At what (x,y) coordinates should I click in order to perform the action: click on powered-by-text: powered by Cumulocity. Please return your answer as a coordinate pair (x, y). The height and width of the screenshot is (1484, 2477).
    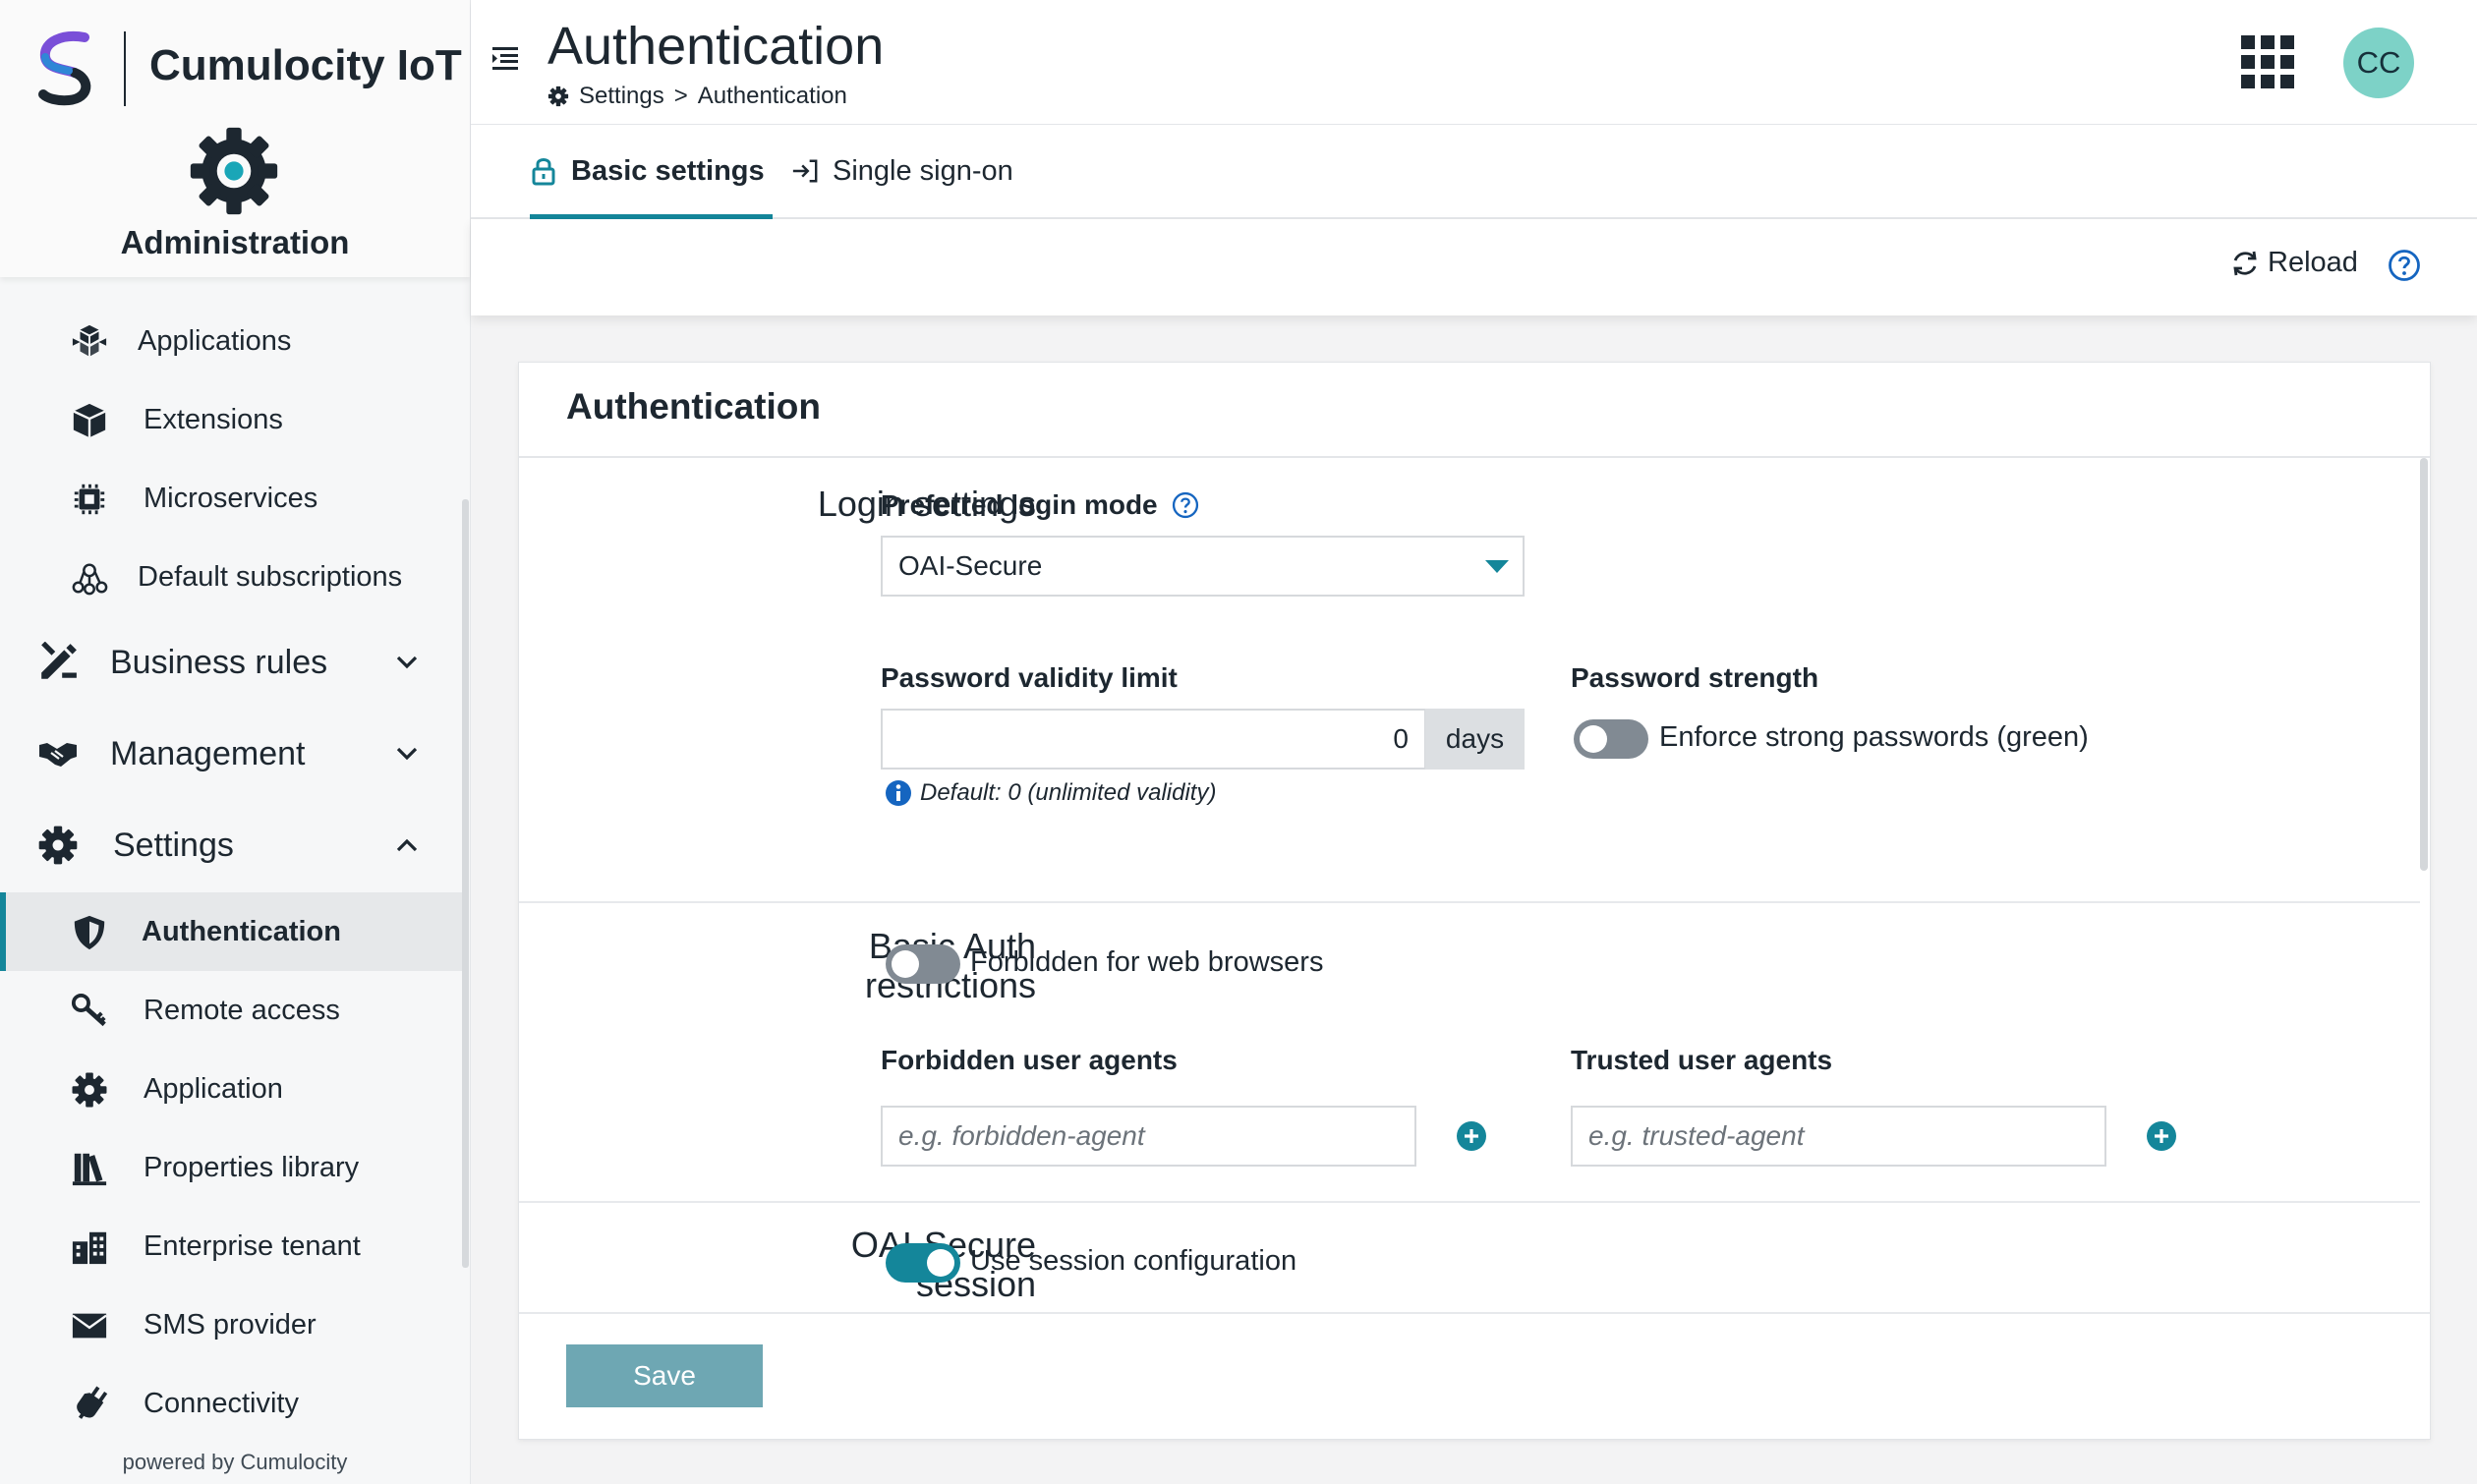
    Looking at the image, I should click on (235, 1462).